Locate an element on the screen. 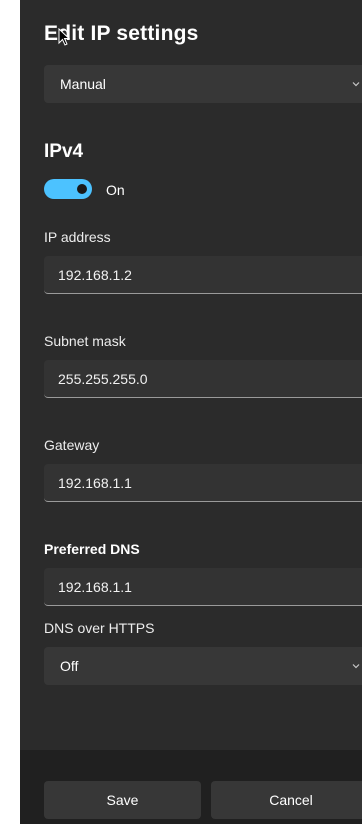 This screenshot has height=824, width=362. preferred-dns-field: 192.168.1.1 is located at coordinates (203, 587).